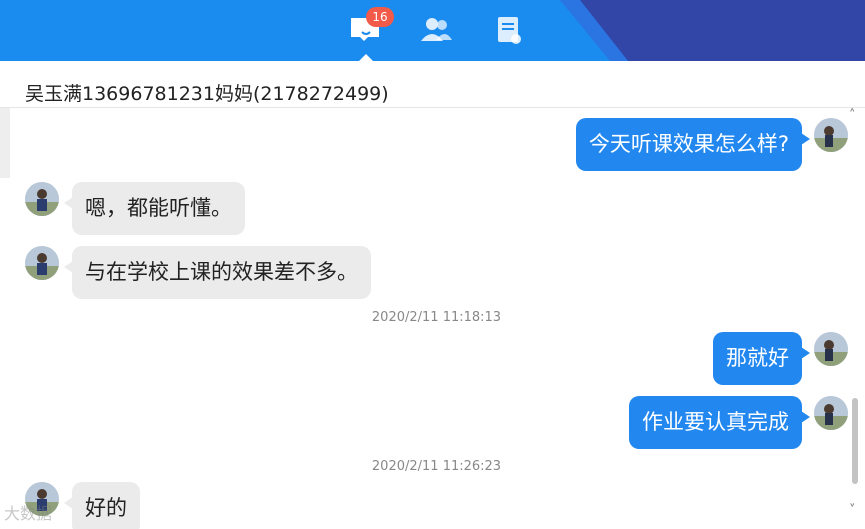  I want to click on chat-title: 吴玉满13696781231妈妈(2178272499), so click(207, 94).